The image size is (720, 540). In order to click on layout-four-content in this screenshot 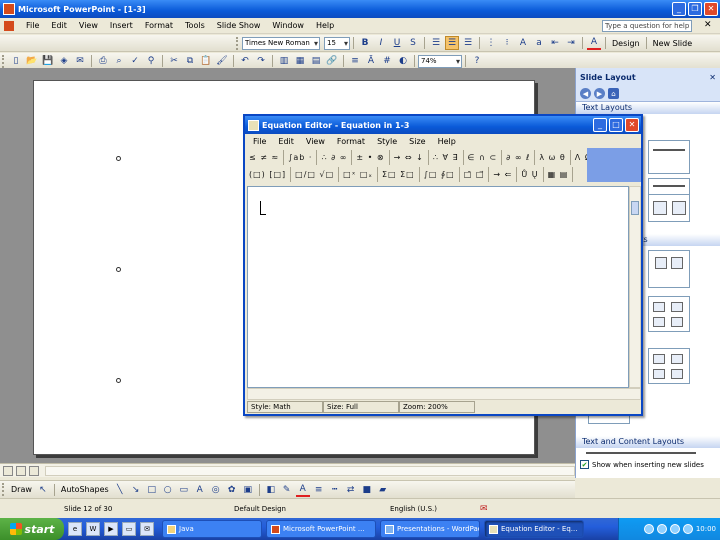, I will do `click(669, 314)`.